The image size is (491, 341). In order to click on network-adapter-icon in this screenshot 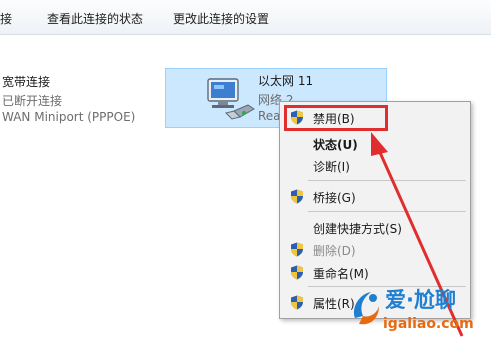, I will do `click(231, 99)`.